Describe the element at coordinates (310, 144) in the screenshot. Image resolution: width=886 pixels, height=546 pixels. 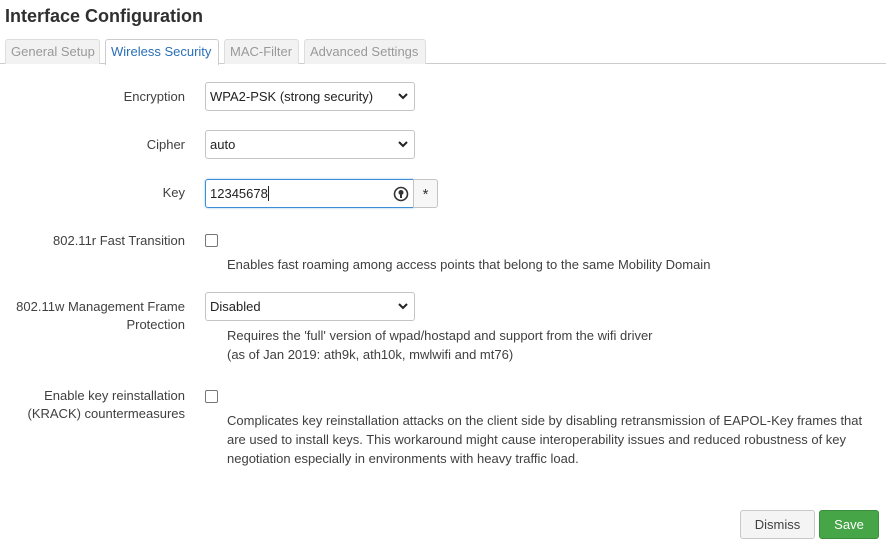
I see `cipher-select: auto` at that location.